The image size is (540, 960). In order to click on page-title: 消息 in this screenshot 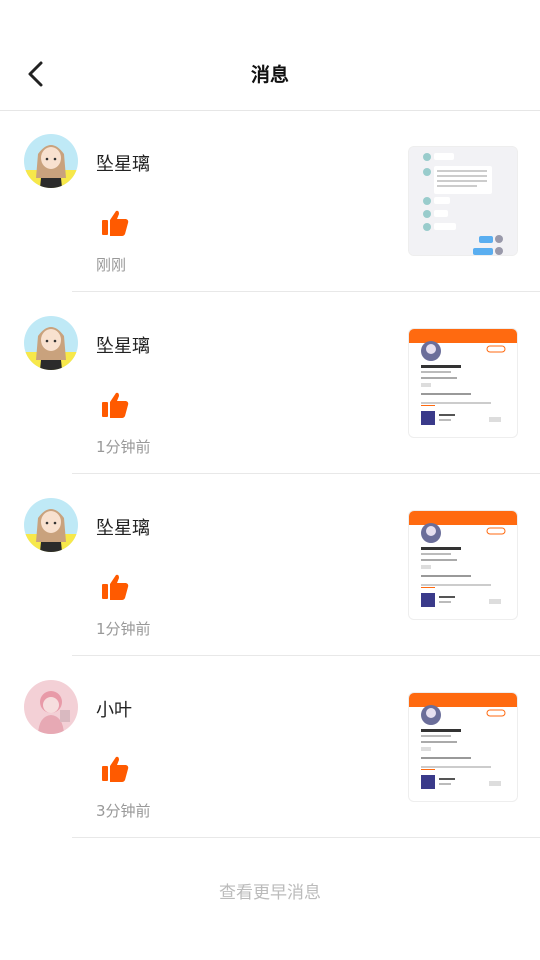, I will do `click(269, 75)`.